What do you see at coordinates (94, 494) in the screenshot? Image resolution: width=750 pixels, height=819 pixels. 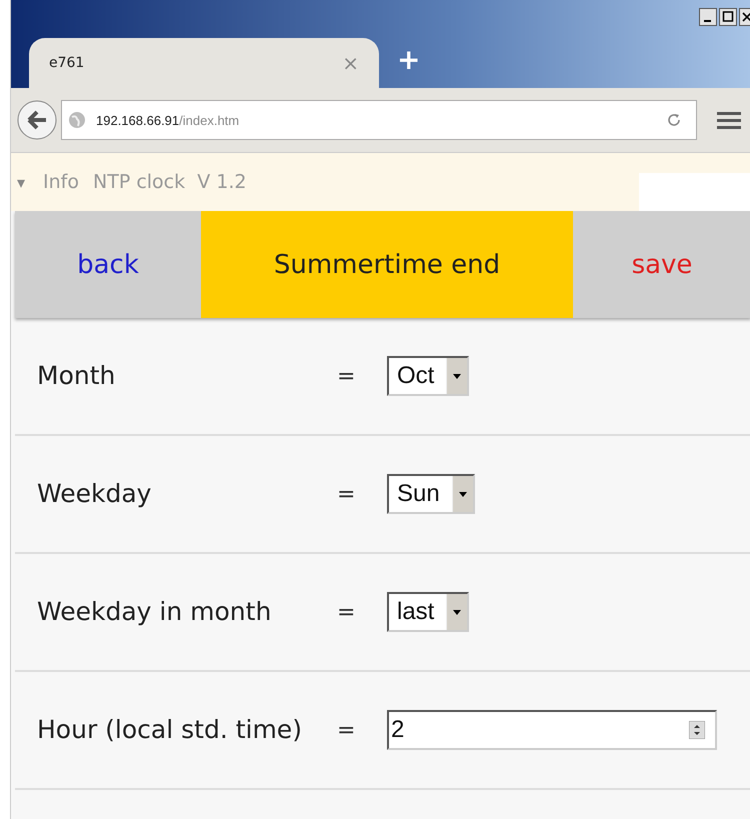 I see `field-label: Weekday` at bounding box center [94, 494].